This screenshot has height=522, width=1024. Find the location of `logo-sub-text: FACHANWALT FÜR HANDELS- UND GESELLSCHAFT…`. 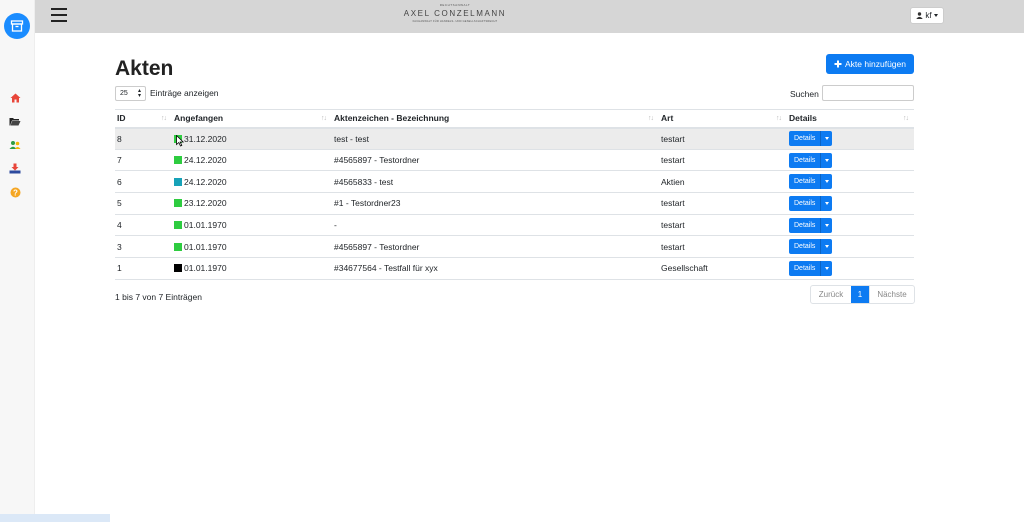

logo-sub-text: FACHANWALT FÜR HANDELS- UND GESELLSCHAFT… is located at coordinates (455, 21).